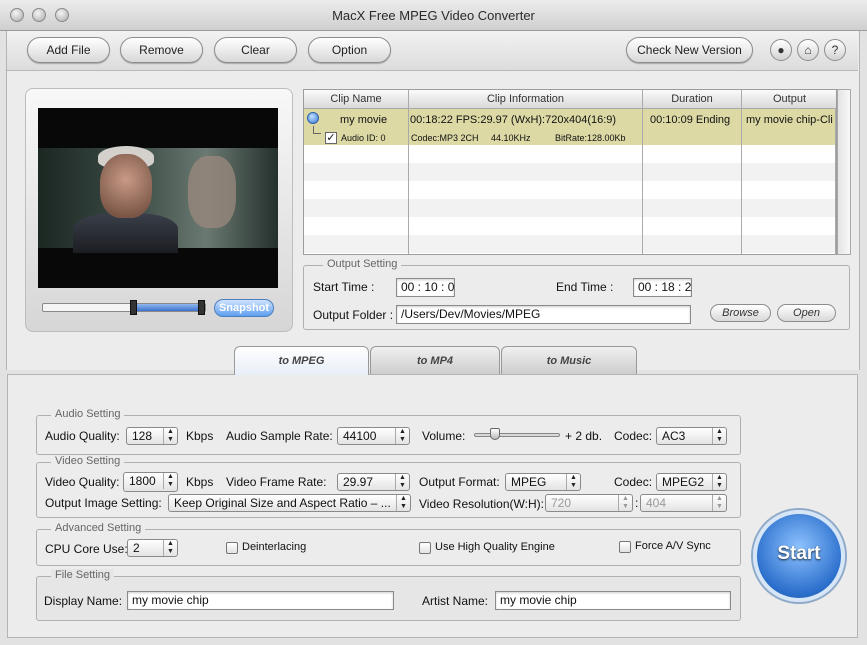 The height and width of the screenshot is (645, 867). Describe the element at coordinates (274, 547) in the screenshot. I see `deinterlacing-label: Deinterlacing` at that location.